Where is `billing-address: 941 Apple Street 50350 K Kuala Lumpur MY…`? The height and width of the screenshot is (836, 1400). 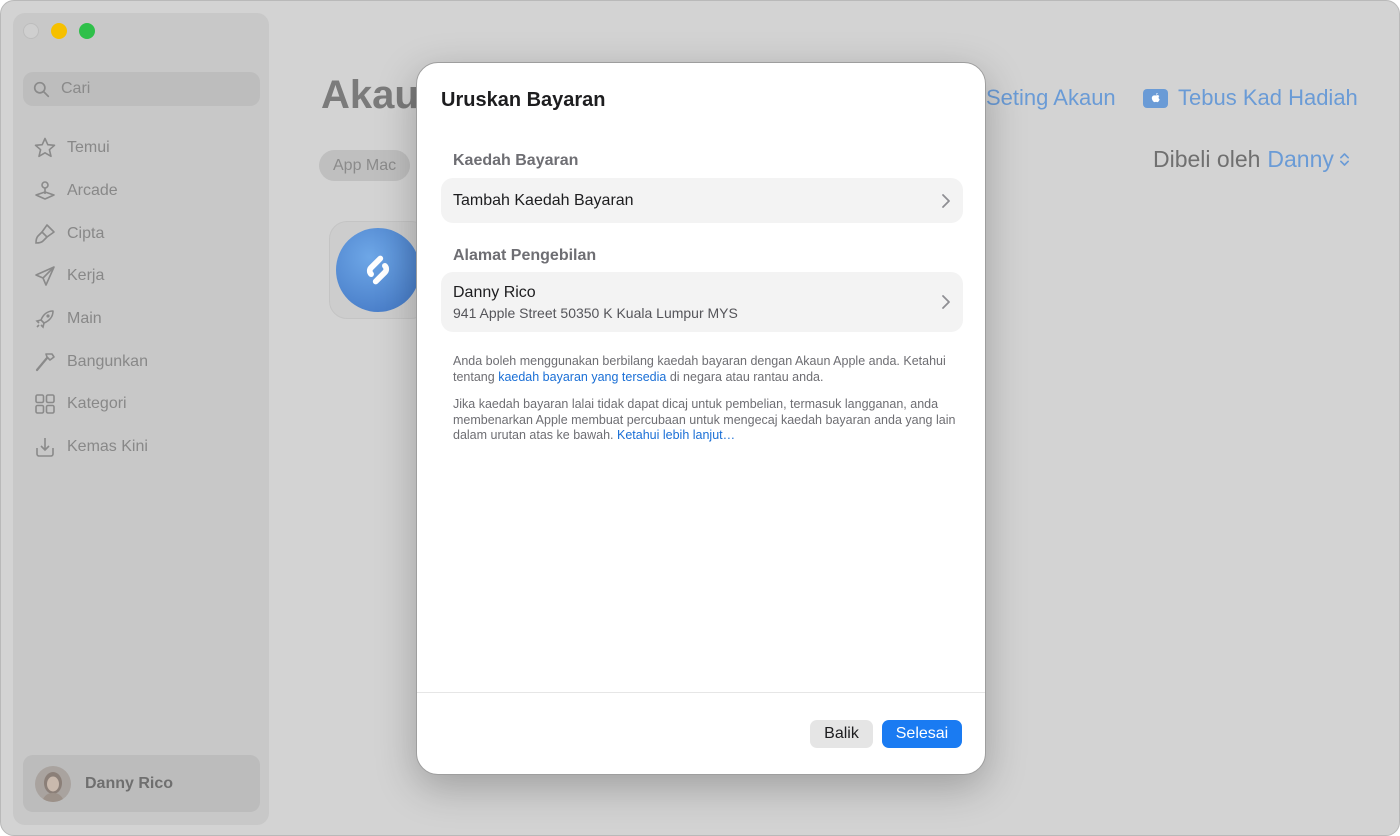
billing-address: 941 Apple Street 50350 K Kuala Lumpur MY… is located at coordinates (595, 312).